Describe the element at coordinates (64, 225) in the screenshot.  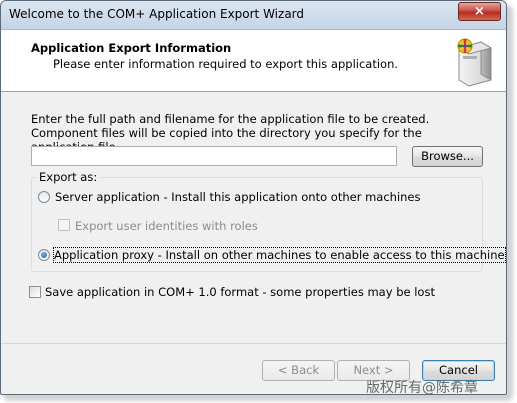
I see `export-user-identities-checkbox` at that location.